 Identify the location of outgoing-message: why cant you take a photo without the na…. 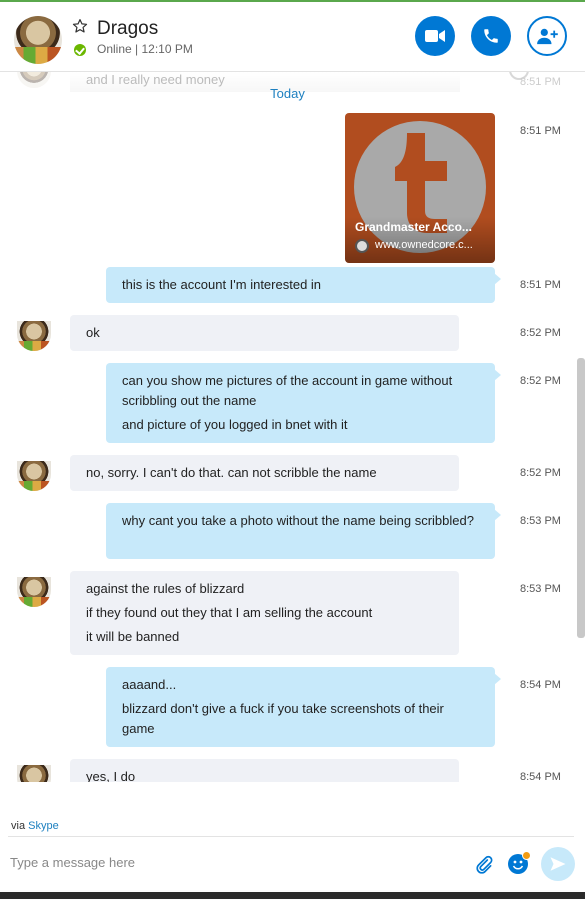
(303, 531).